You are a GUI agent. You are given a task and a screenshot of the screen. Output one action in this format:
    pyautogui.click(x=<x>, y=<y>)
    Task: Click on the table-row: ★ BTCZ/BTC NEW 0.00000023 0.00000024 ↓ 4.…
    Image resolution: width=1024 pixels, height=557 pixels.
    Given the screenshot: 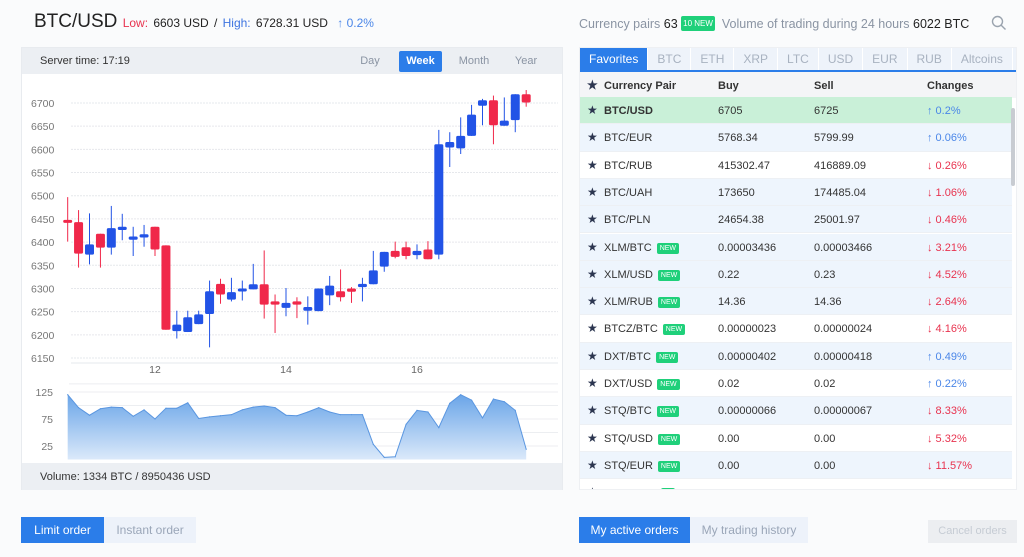 What is the action you would take?
    pyautogui.click(x=796, y=329)
    